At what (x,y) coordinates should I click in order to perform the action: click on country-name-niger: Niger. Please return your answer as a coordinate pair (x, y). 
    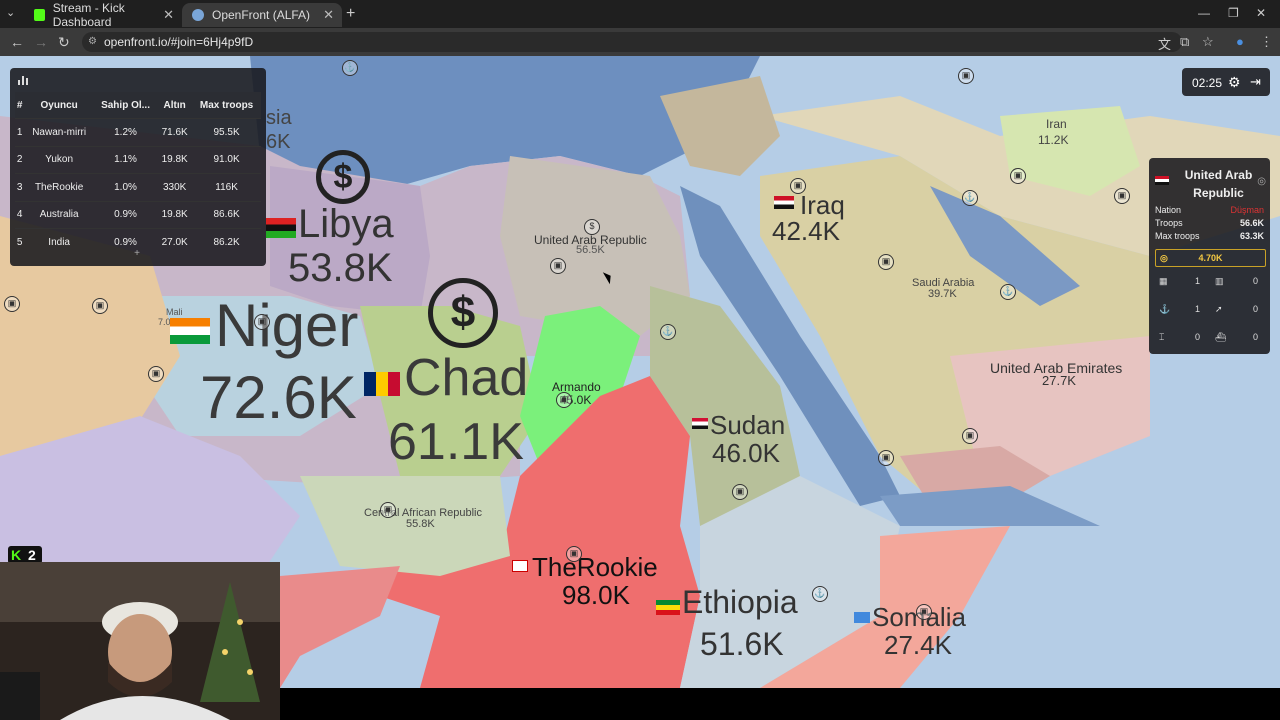
    Looking at the image, I should click on (287, 325).